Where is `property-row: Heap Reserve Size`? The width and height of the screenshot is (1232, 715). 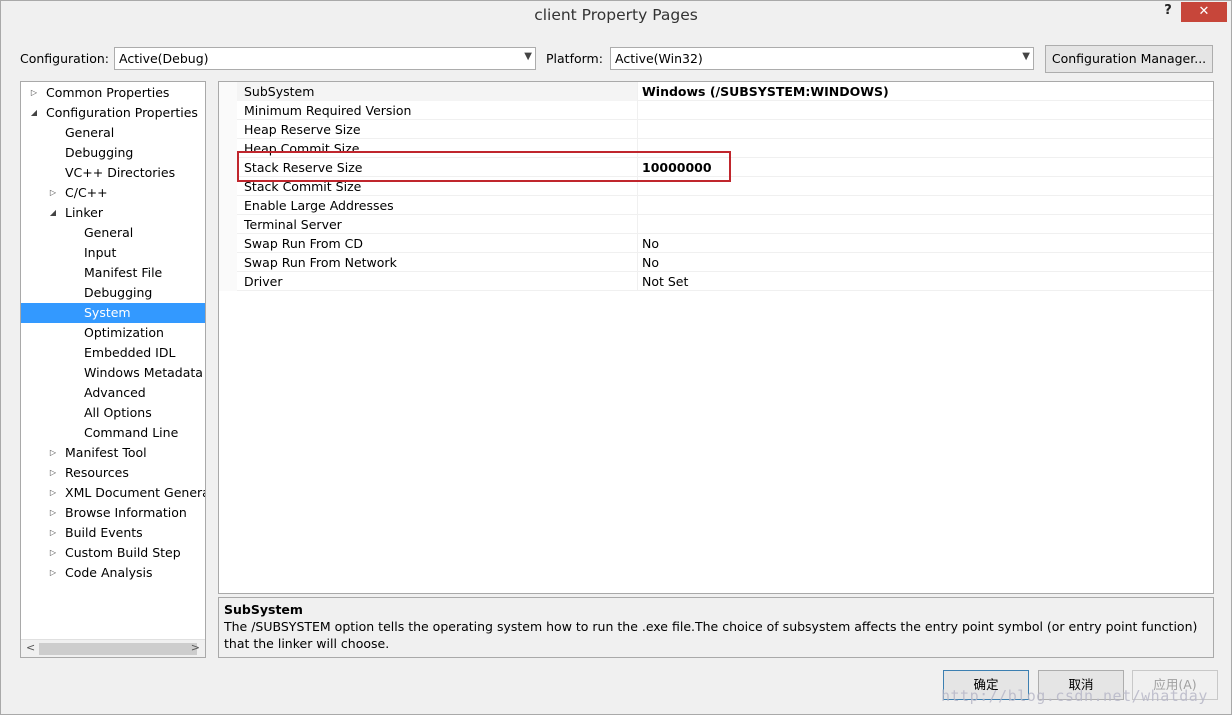 property-row: Heap Reserve Size is located at coordinates (716, 129).